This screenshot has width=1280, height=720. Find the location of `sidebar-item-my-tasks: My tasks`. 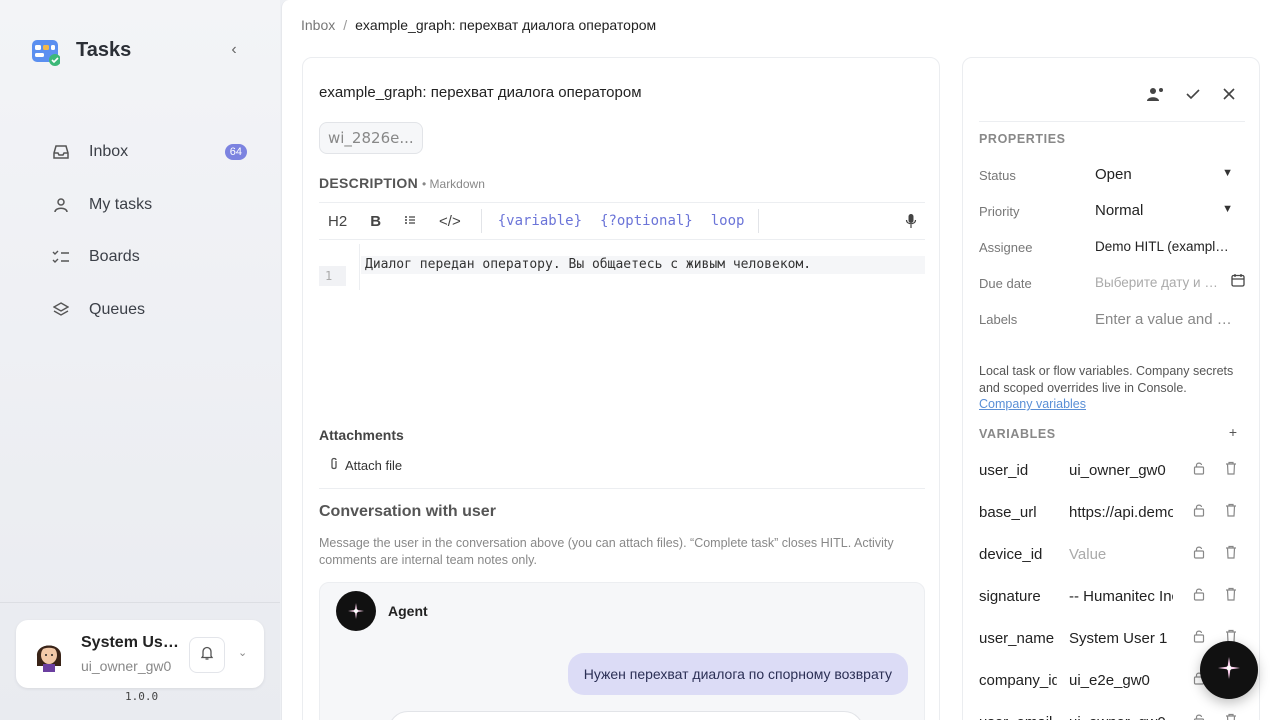

sidebar-item-my-tasks: My tasks is located at coordinates (146, 205).